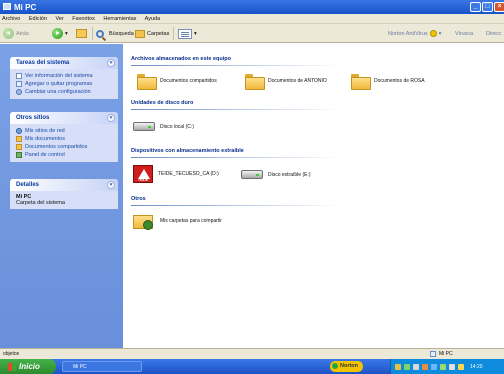 The height and width of the screenshot is (374, 504). Describe the element at coordinates (252, 353) in the screenshot. I see `status-bar: objetos Mi PC` at that location.